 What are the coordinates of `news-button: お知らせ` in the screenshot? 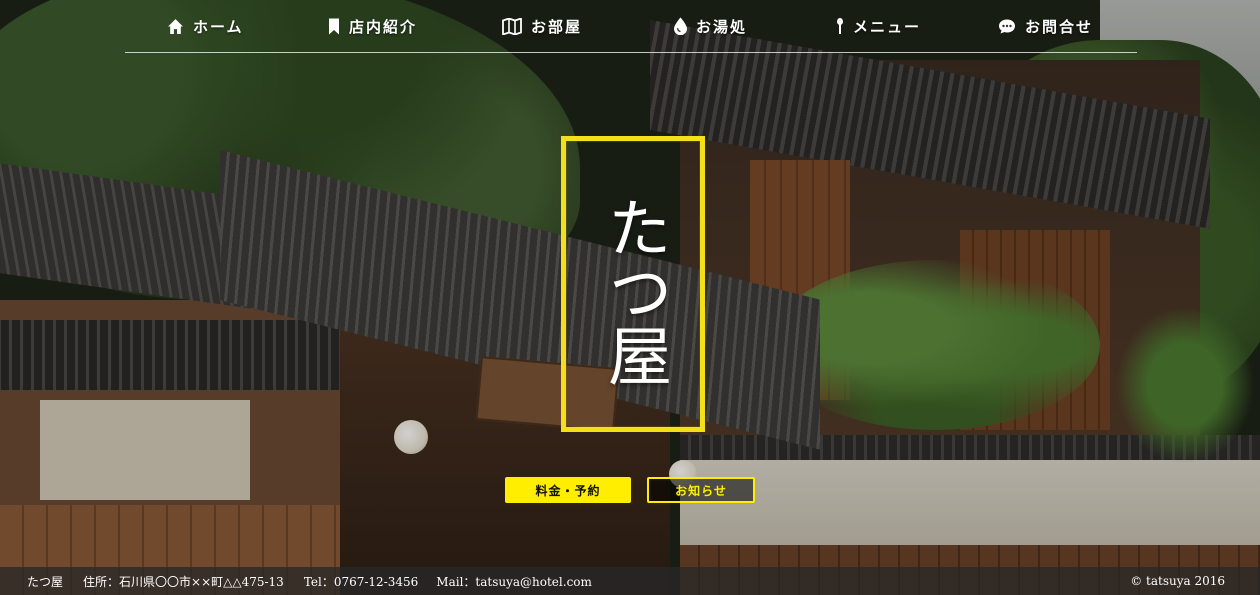 It's located at (701, 490).